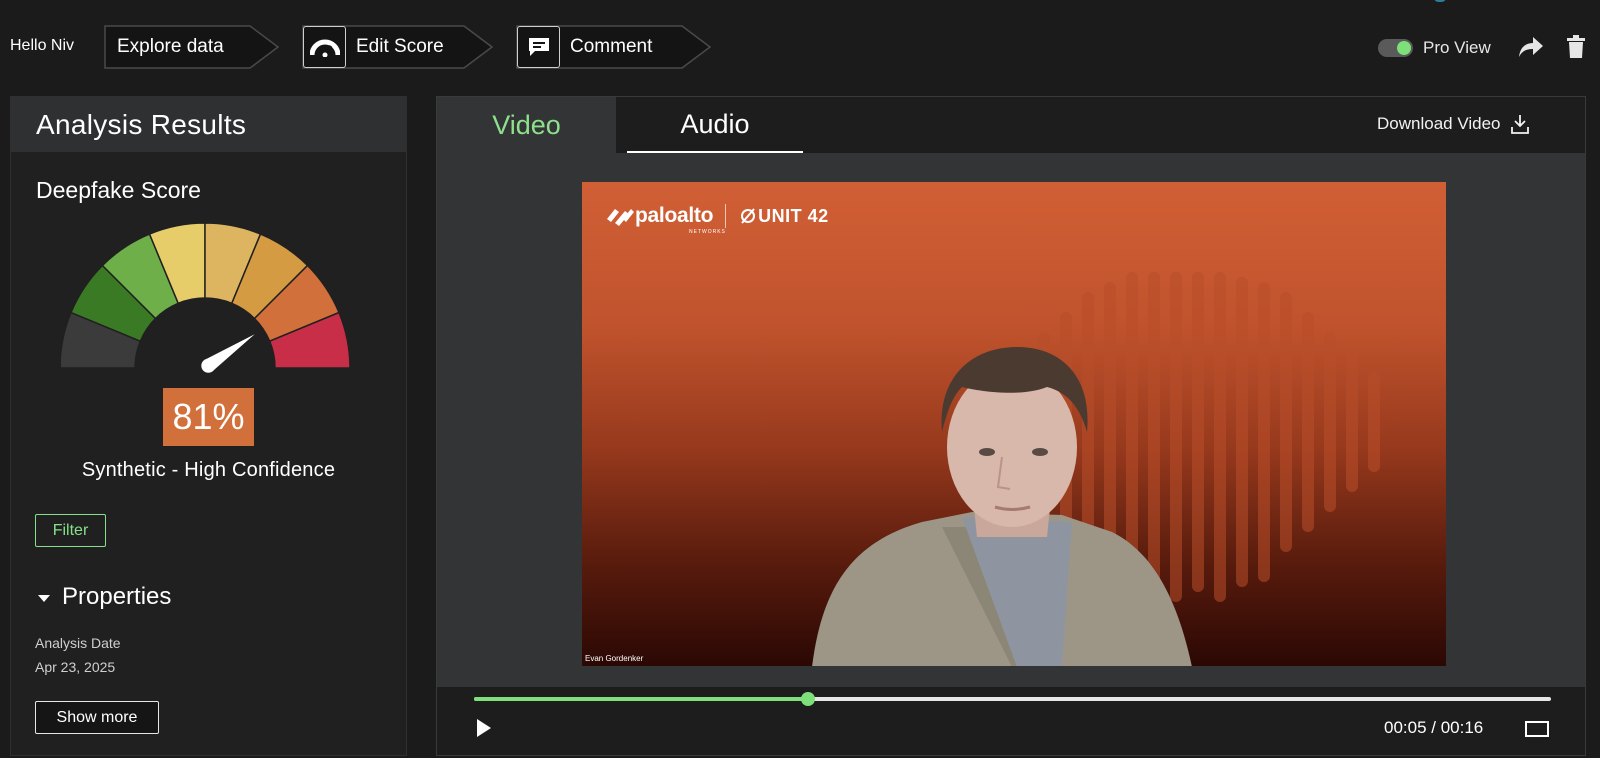  What do you see at coordinates (117, 596) in the screenshot?
I see `properties-heading: Properties` at bounding box center [117, 596].